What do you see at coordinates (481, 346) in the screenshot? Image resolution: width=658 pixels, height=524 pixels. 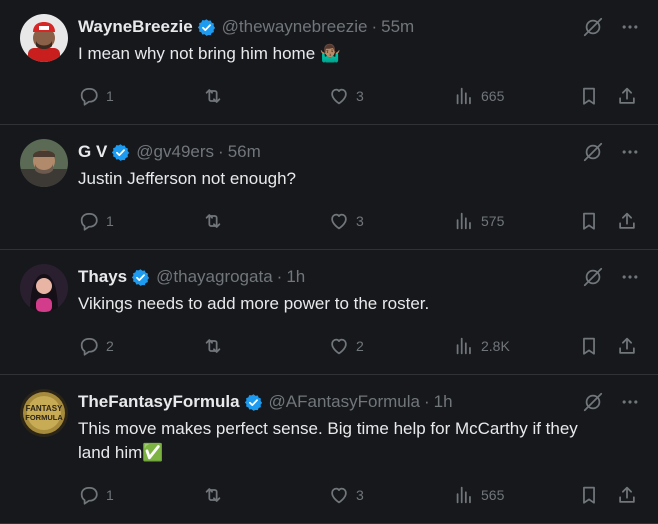 I see `views-button: 2.8K` at bounding box center [481, 346].